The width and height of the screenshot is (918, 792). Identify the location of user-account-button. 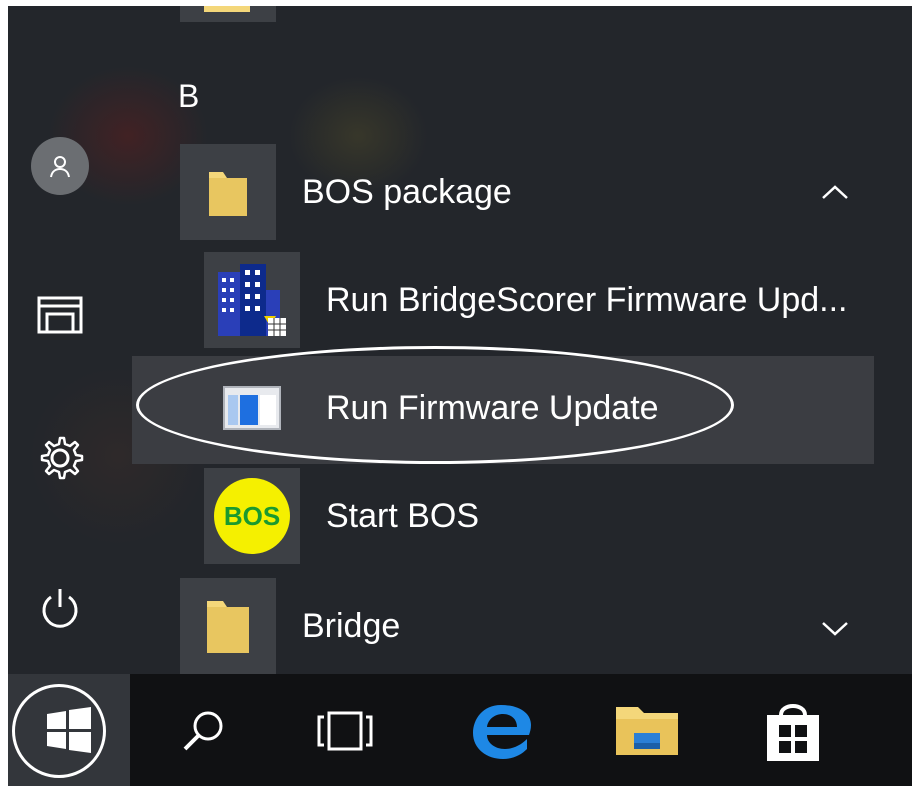
(60, 166).